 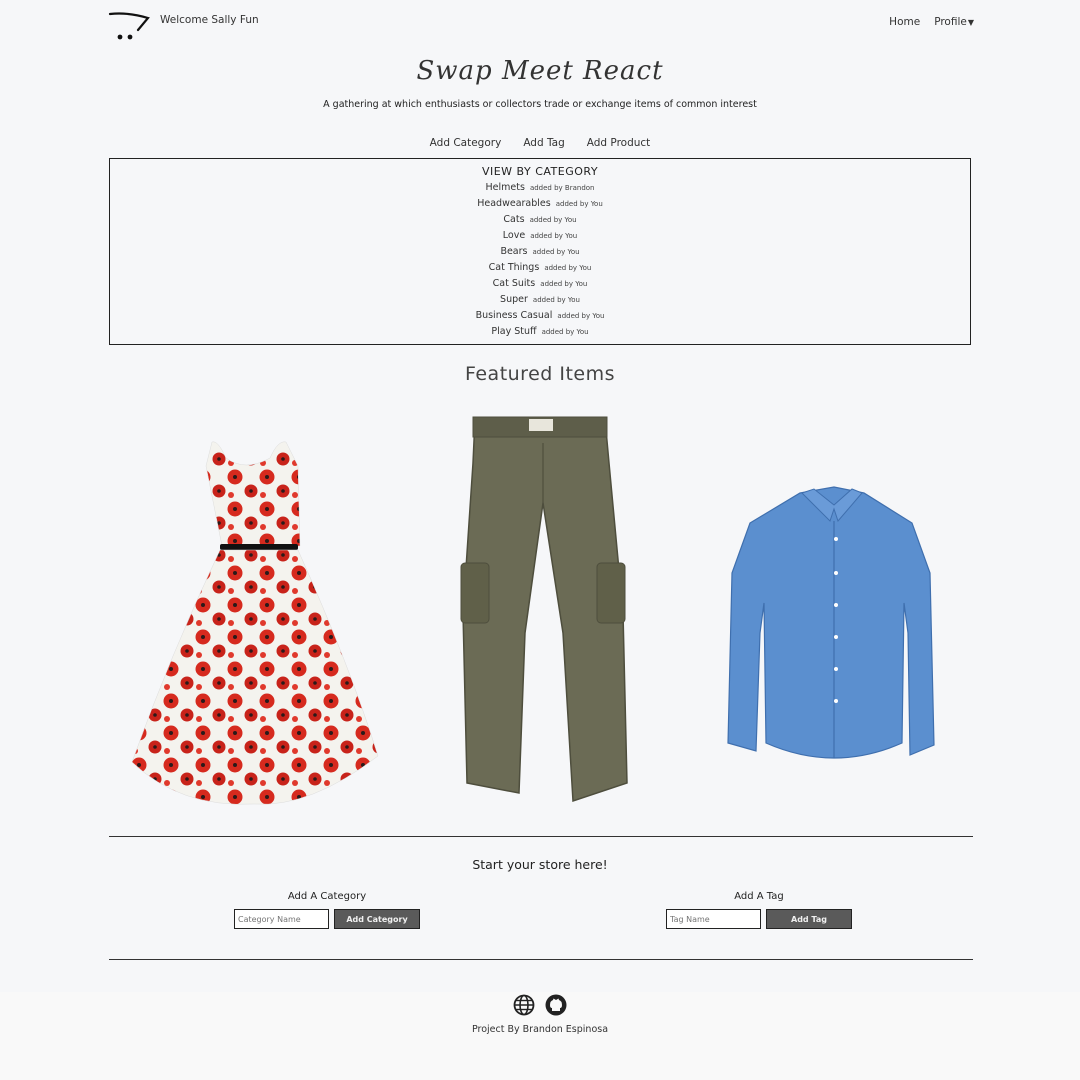 I want to click on category-item: Super added by You, so click(x=540, y=300).